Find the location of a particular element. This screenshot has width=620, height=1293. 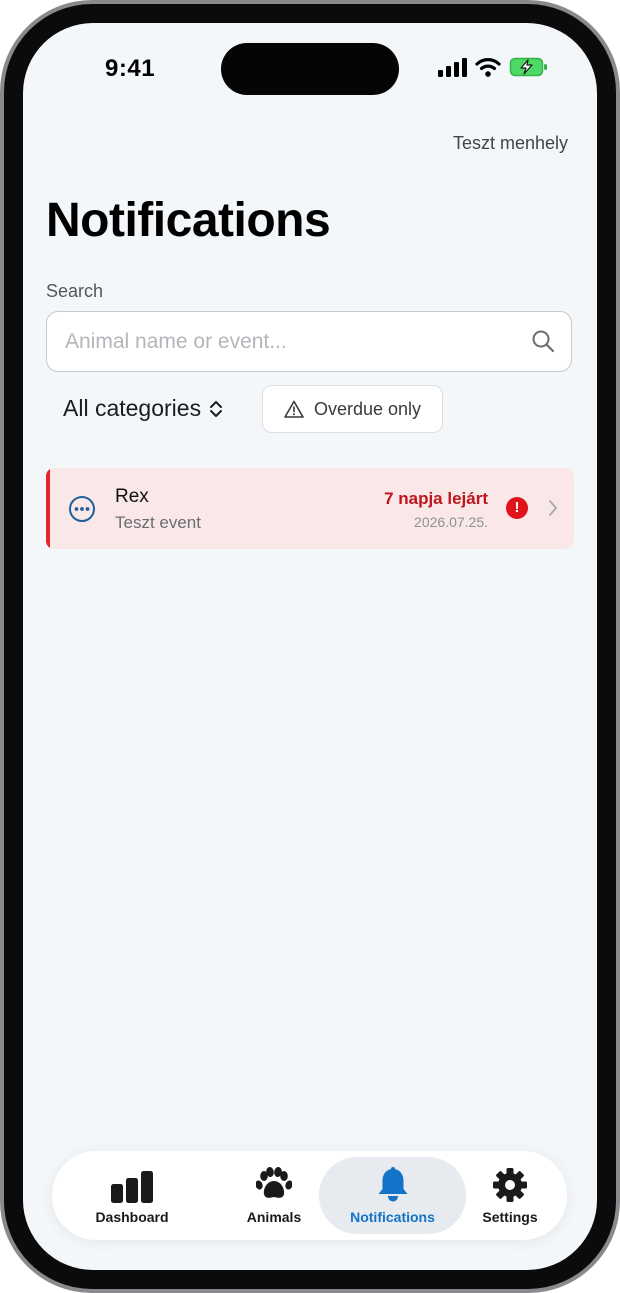

status-icons is located at coordinates (493, 67).